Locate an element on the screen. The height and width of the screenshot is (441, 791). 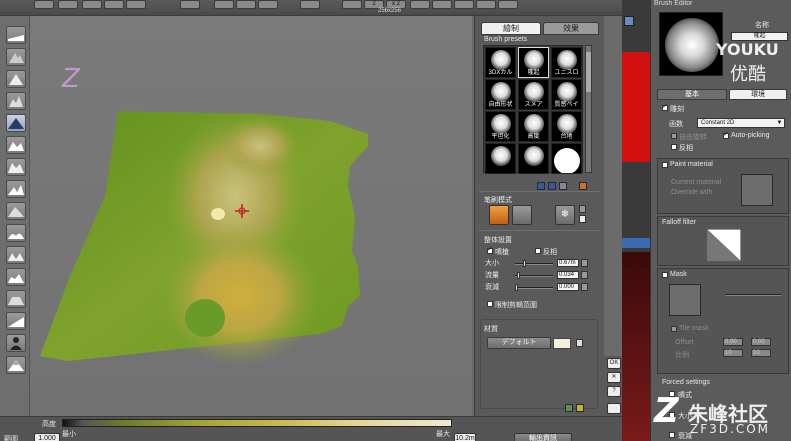
brush-preset: ユニスロ is located at coordinates (566, 62).